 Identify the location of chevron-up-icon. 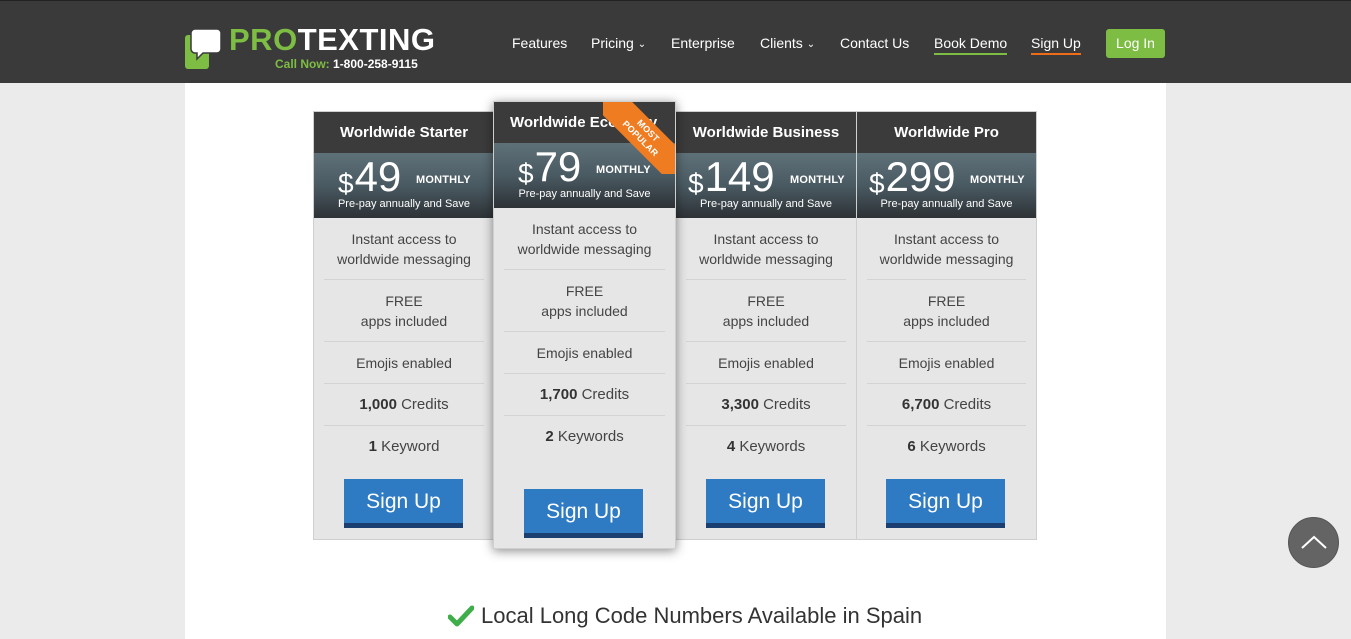
(1314, 542).